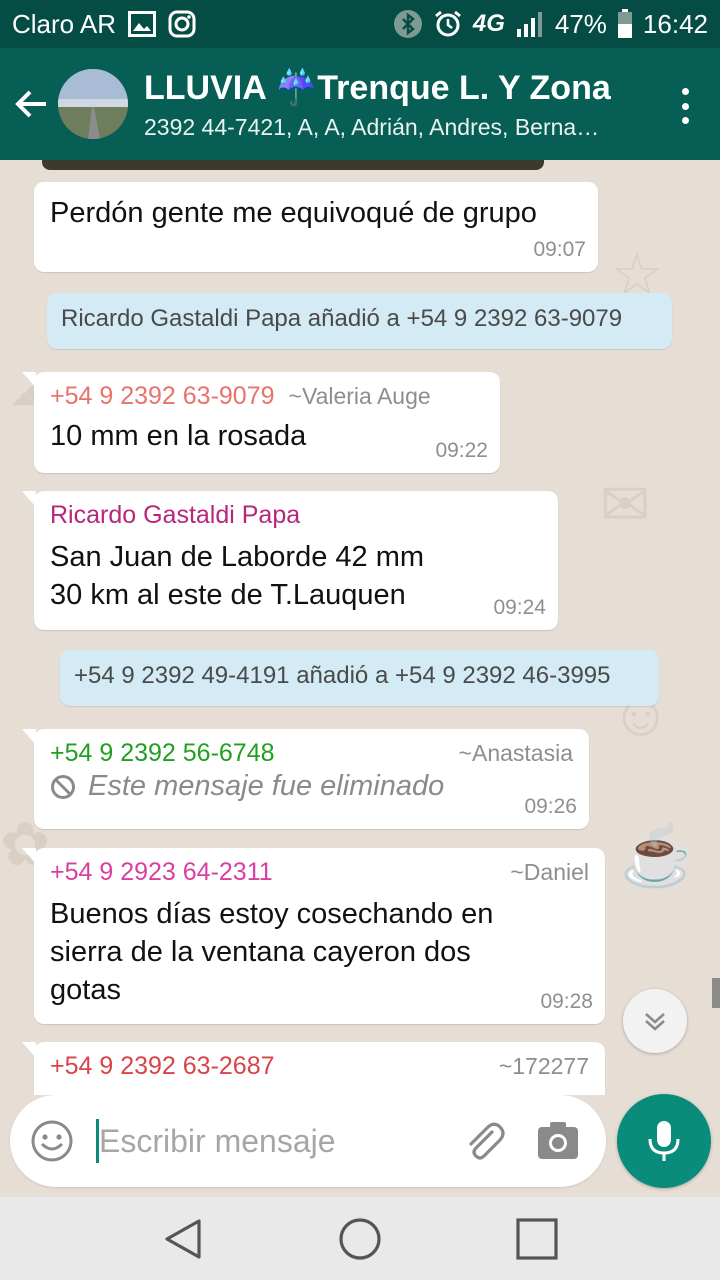 This screenshot has width=720, height=1280. What do you see at coordinates (313, 1068) in the screenshot?
I see `message-bubble: +54 9 2392 63-2687 ~172277` at bounding box center [313, 1068].